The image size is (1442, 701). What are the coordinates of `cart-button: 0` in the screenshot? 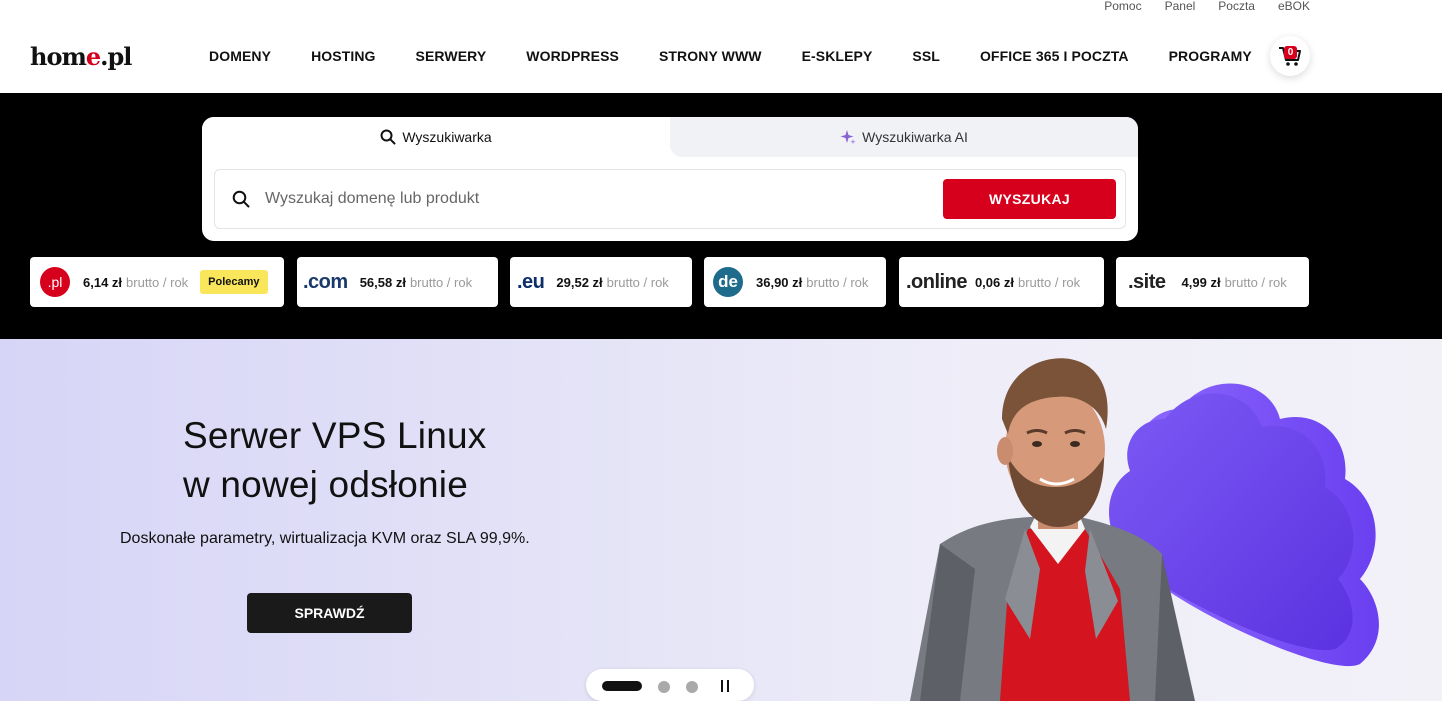 It's located at (1290, 56).